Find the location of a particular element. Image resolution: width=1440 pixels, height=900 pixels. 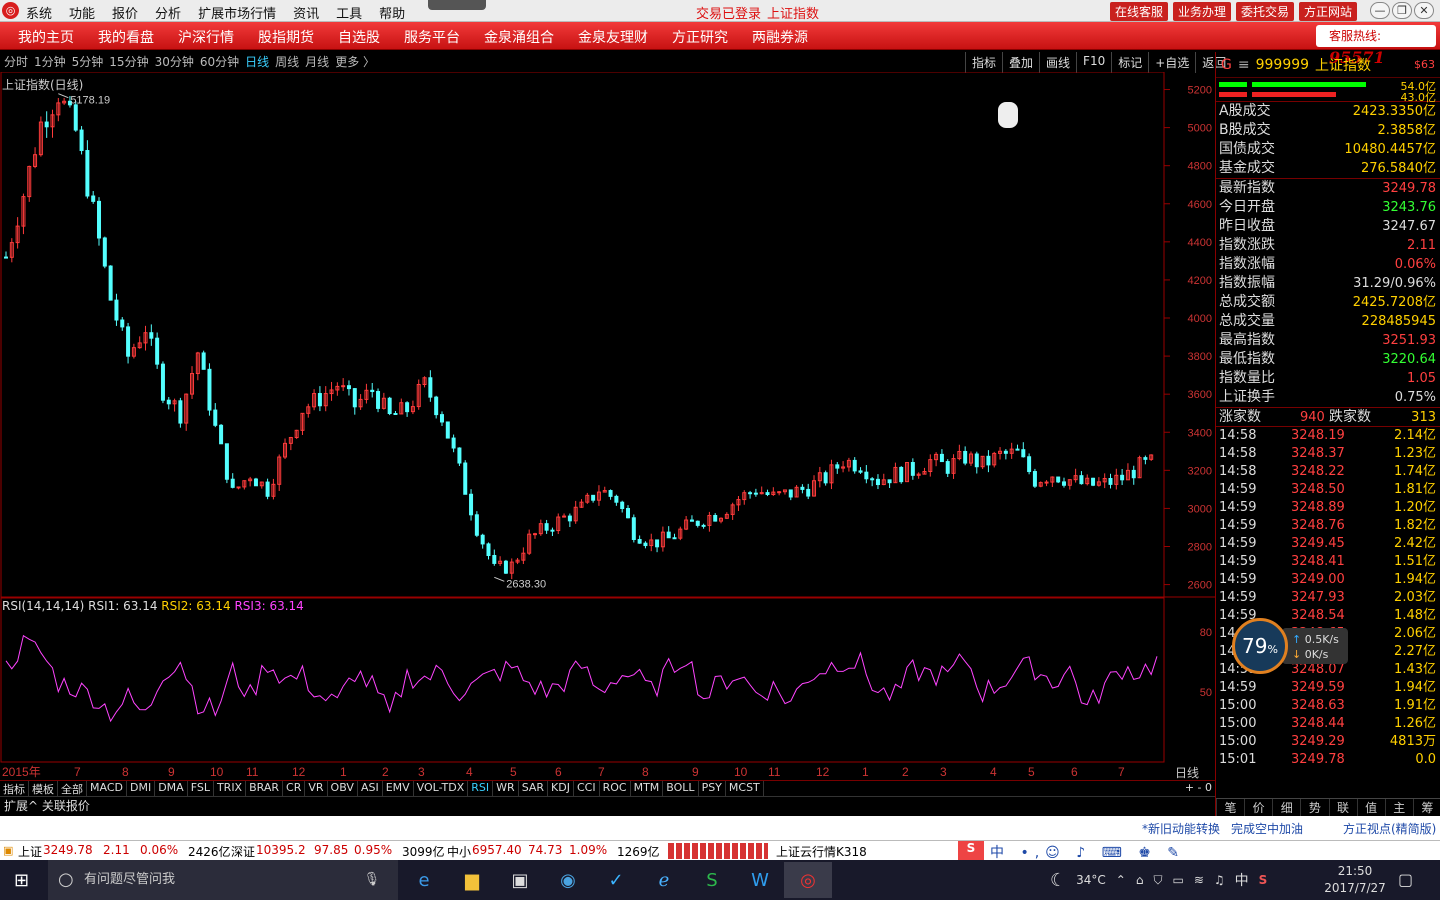

indicator-tab: TRIX is located at coordinates (230, 788).